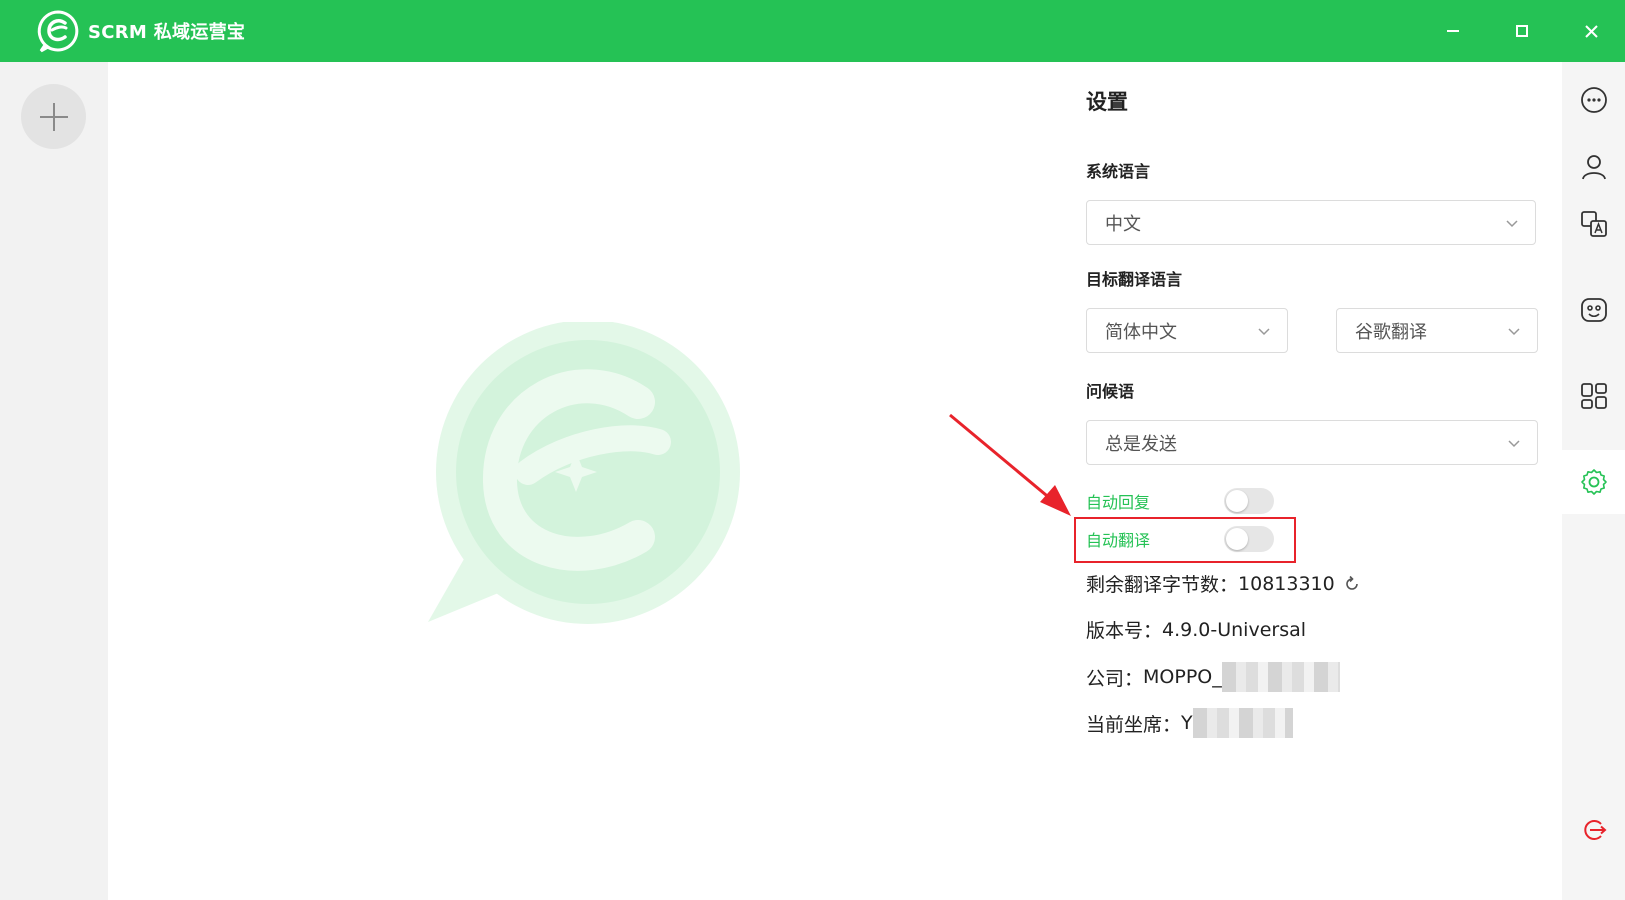  I want to click on company-value: MOPPO_, so click(1182, 677).